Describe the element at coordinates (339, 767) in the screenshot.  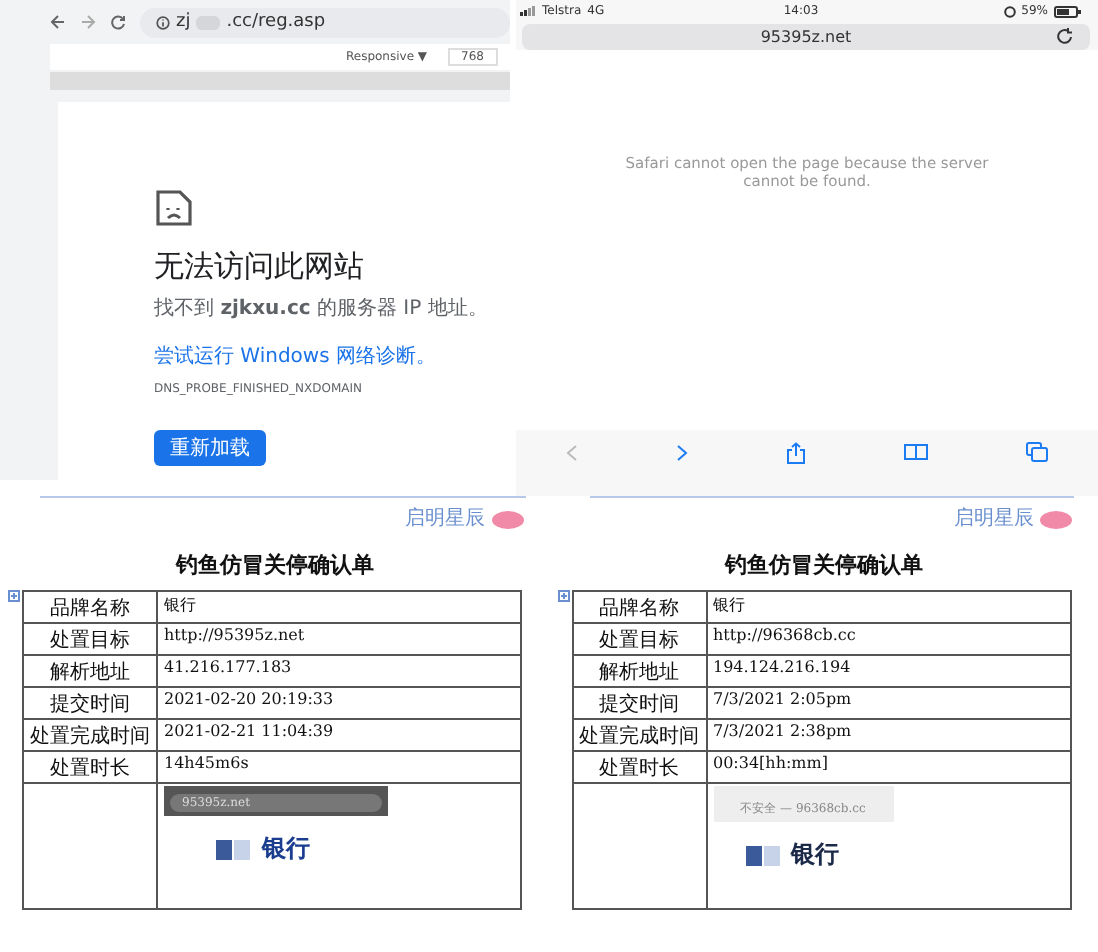
I see `field-value: 14h45m6s` at that location.